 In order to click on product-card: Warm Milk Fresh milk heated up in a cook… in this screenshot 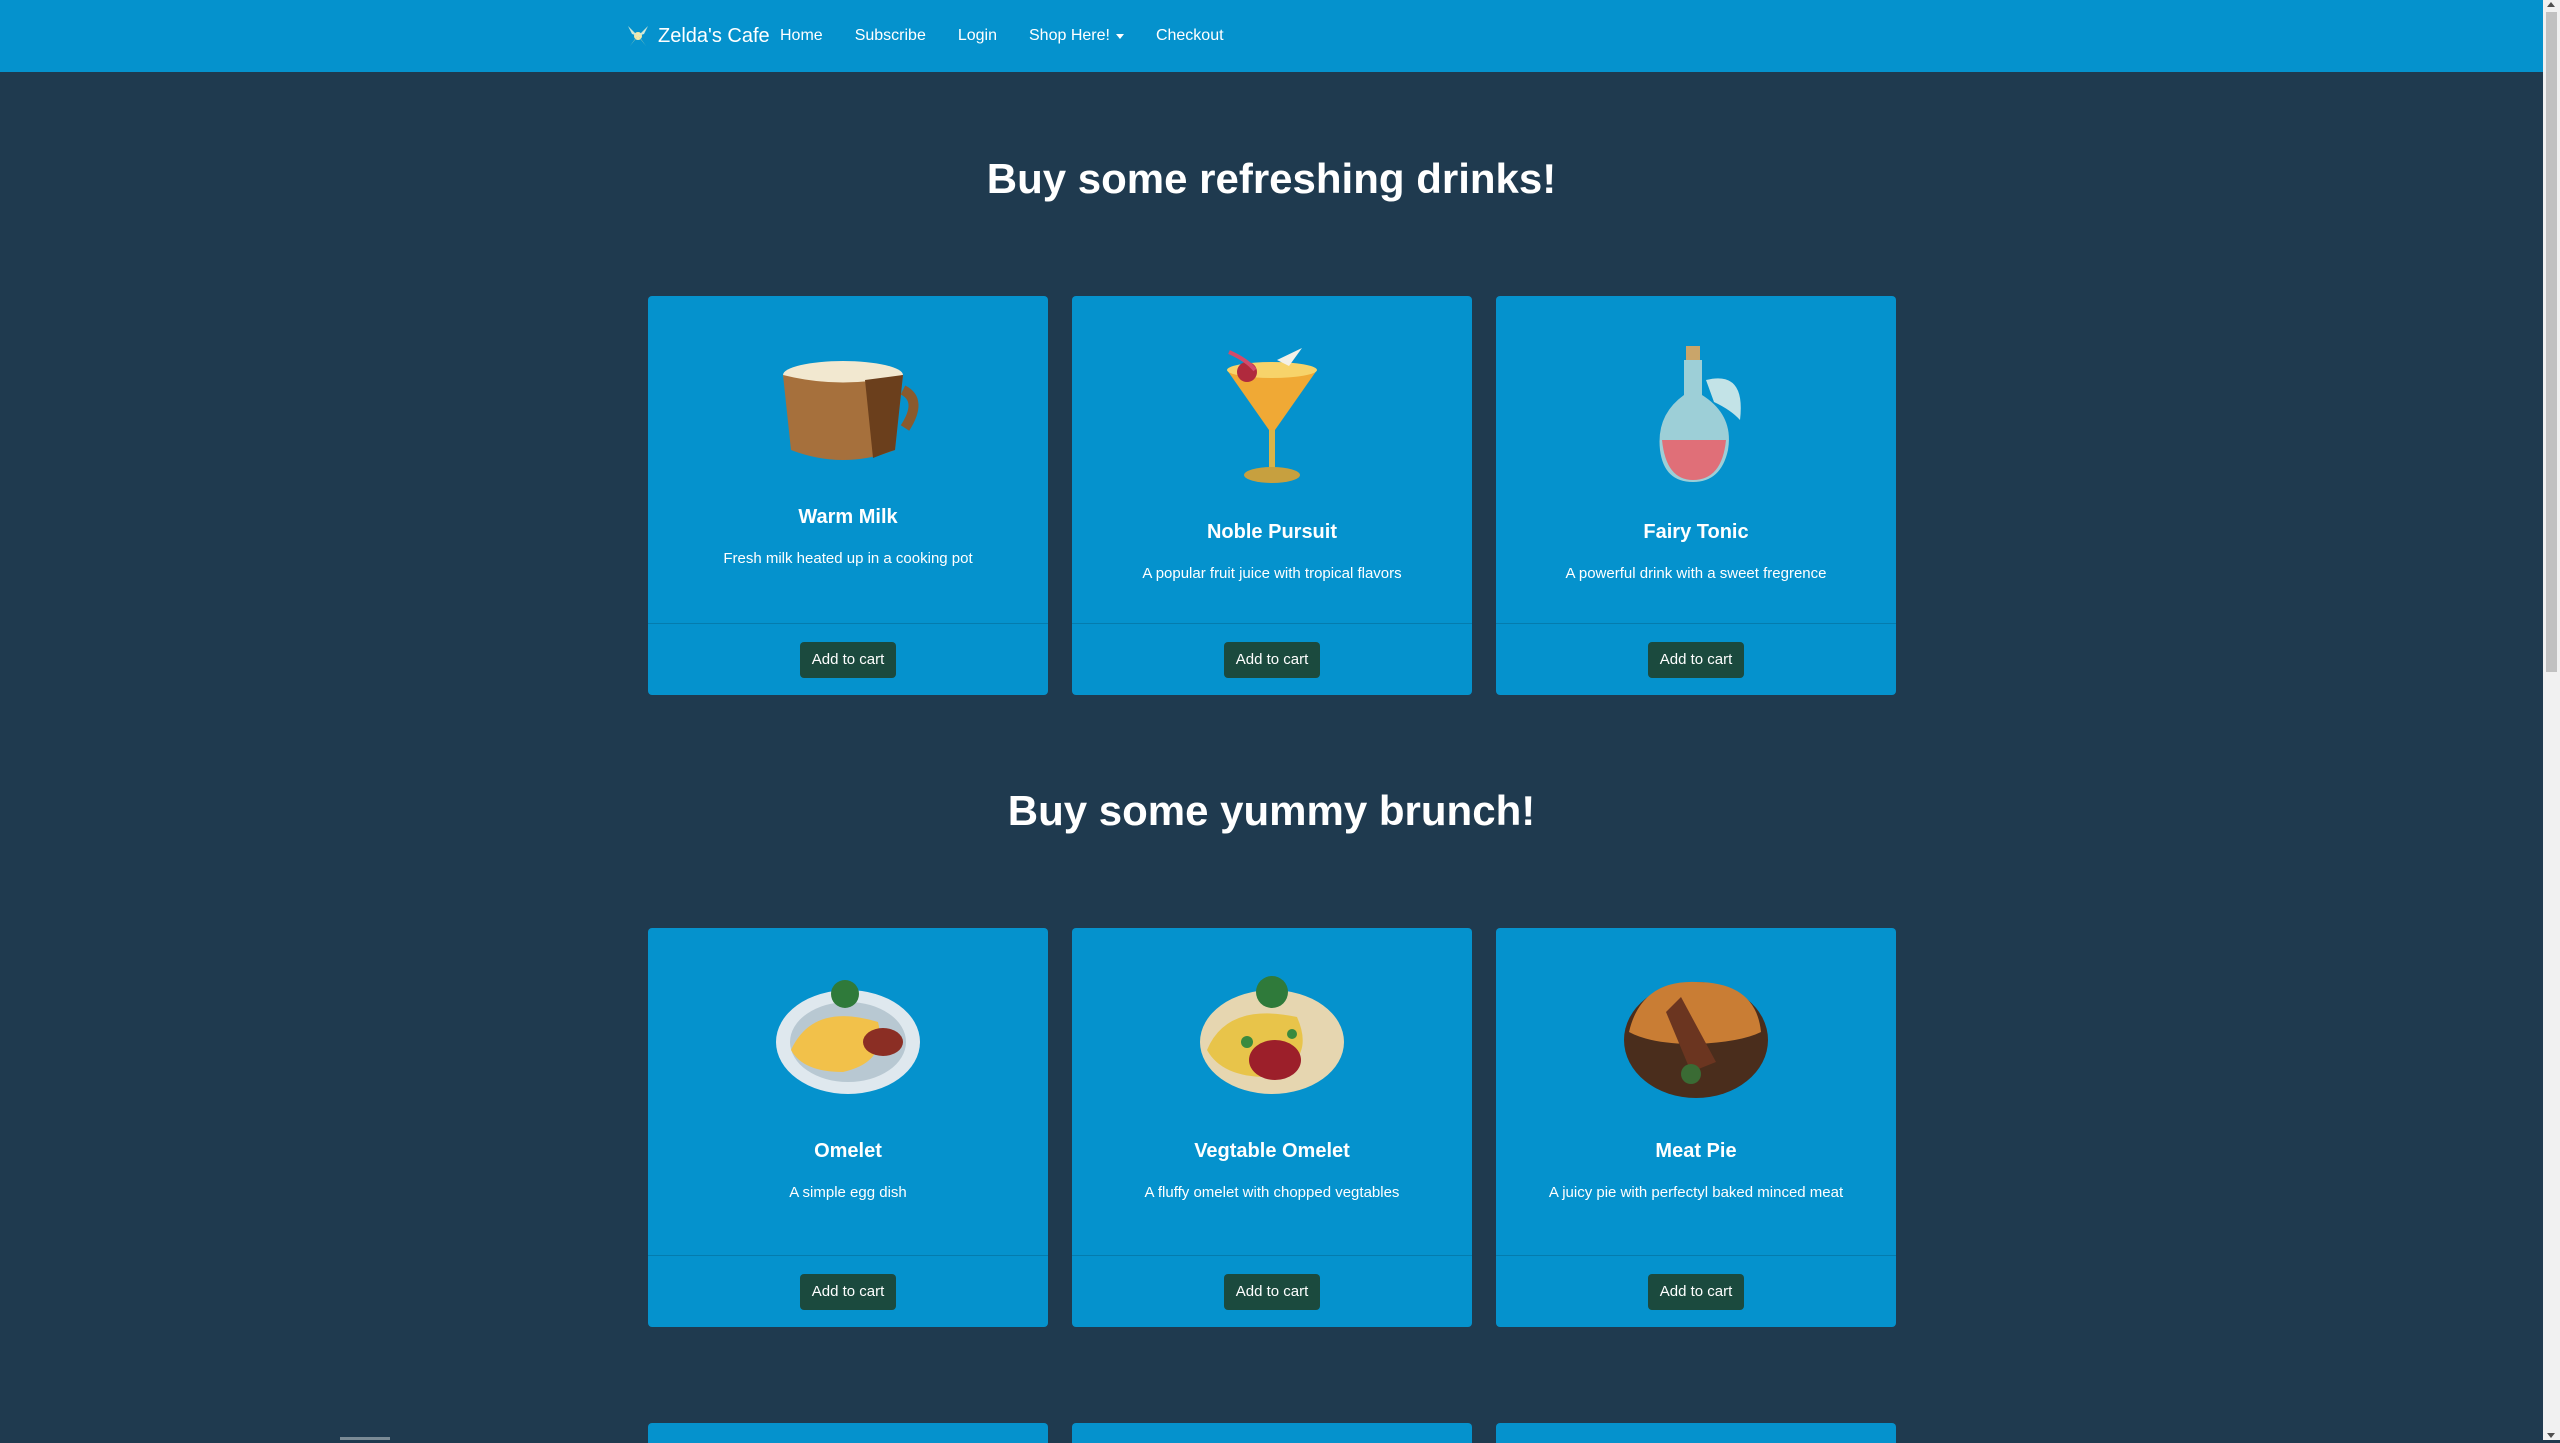, I will do `click(848, 495)`.